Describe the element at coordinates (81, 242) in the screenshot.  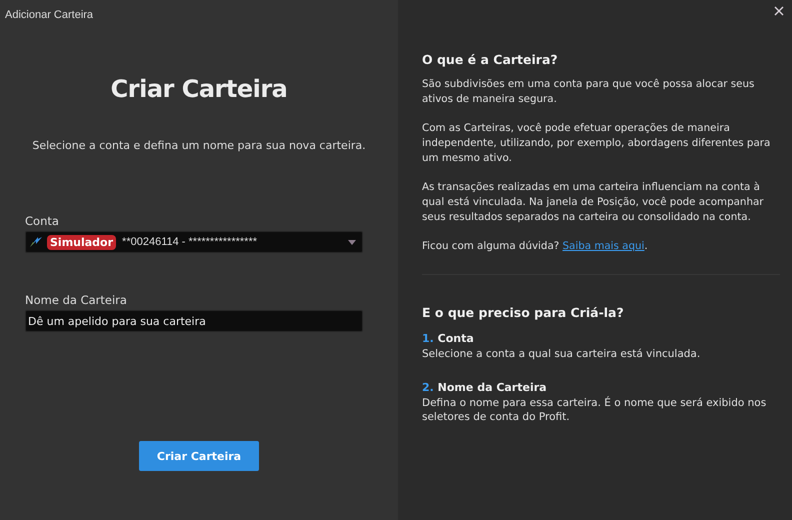
I see `simulator-badge: Simulador` at that location.